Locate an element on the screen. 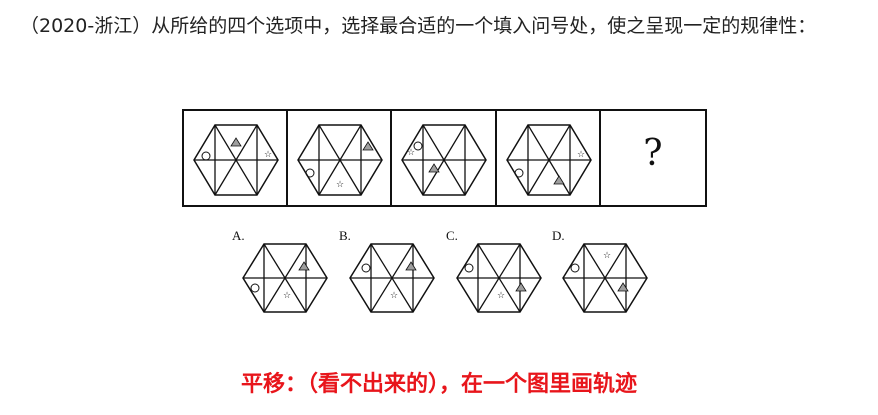 The height and width of the screenshot is (415, 878). figure-3: ☆ is located at coordinates (444, 158).